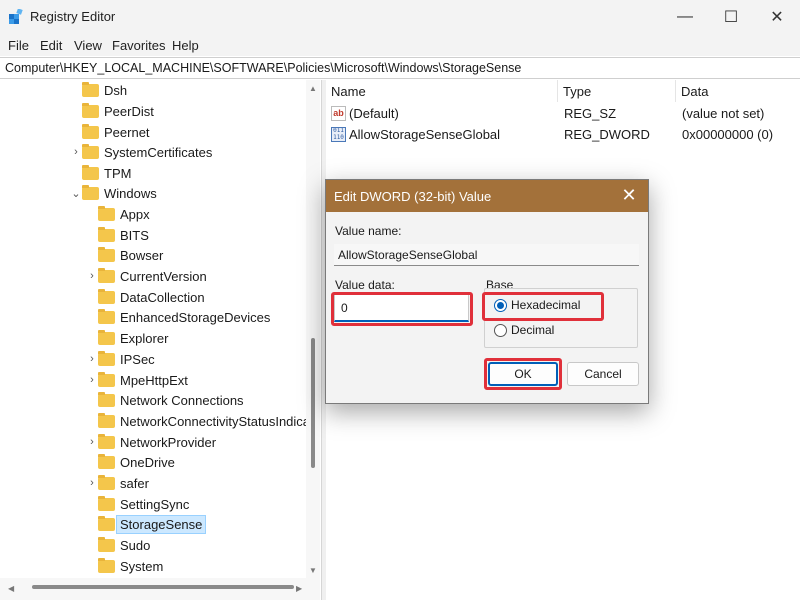 The image size is (800, 600). I want to click on tree-item-onedrive: OneDrive, so click(136, 462).